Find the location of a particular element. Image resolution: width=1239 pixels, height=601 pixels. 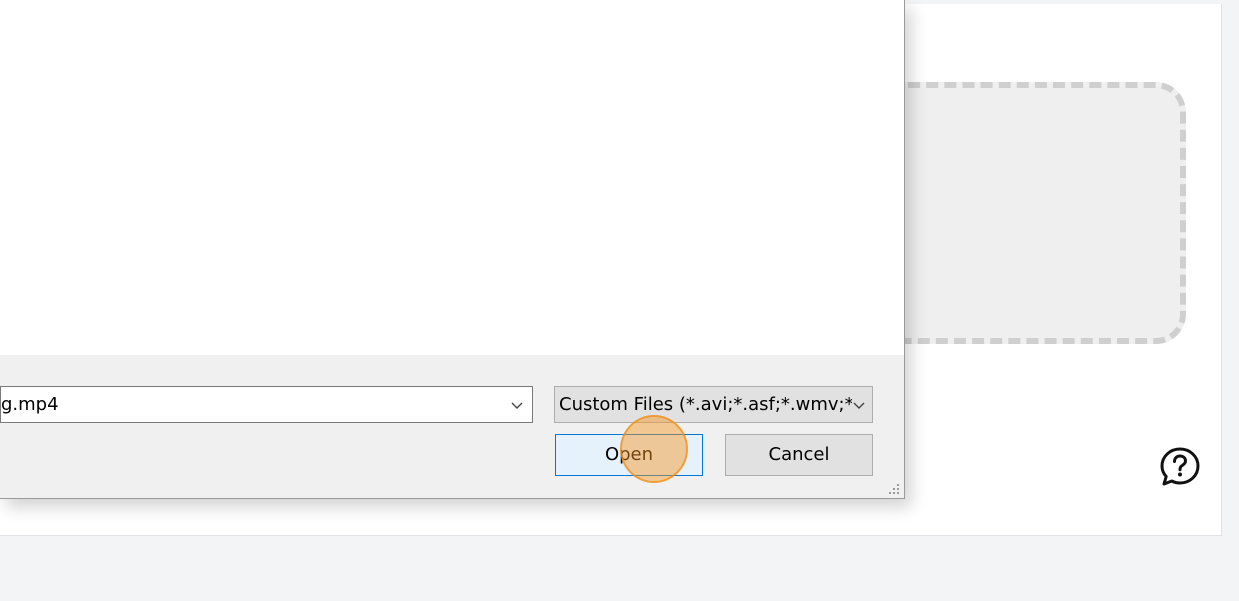

filename-input: g.mp4 is located at coordinates (266, 404).